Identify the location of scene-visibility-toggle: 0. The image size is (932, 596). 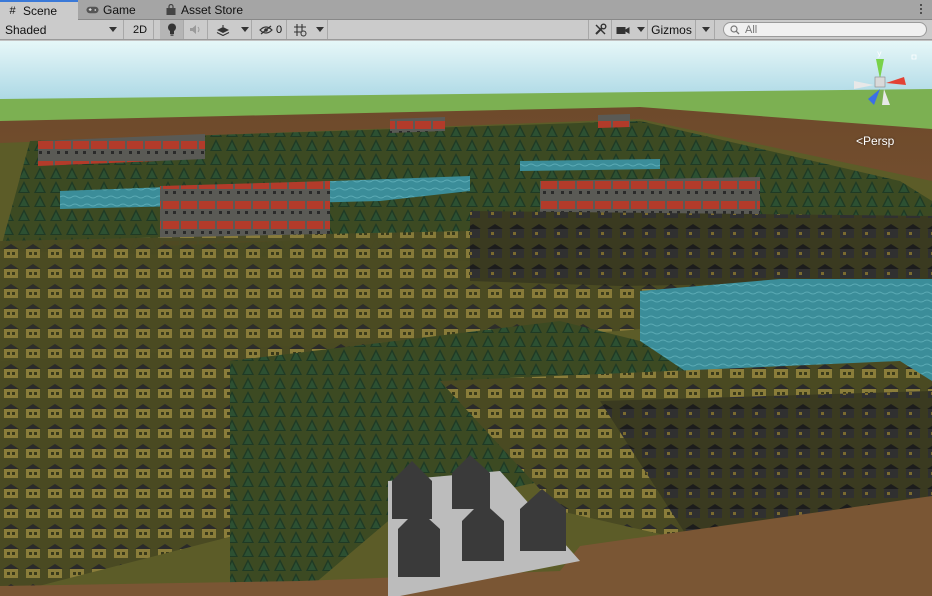
(271, 29).